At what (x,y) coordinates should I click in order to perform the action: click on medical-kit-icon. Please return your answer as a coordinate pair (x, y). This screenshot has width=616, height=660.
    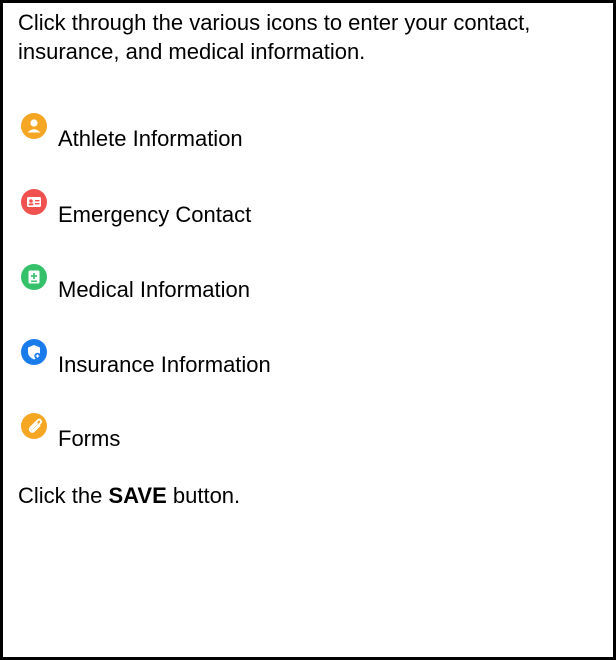
    Looking at the image, I should click on (34, 277).